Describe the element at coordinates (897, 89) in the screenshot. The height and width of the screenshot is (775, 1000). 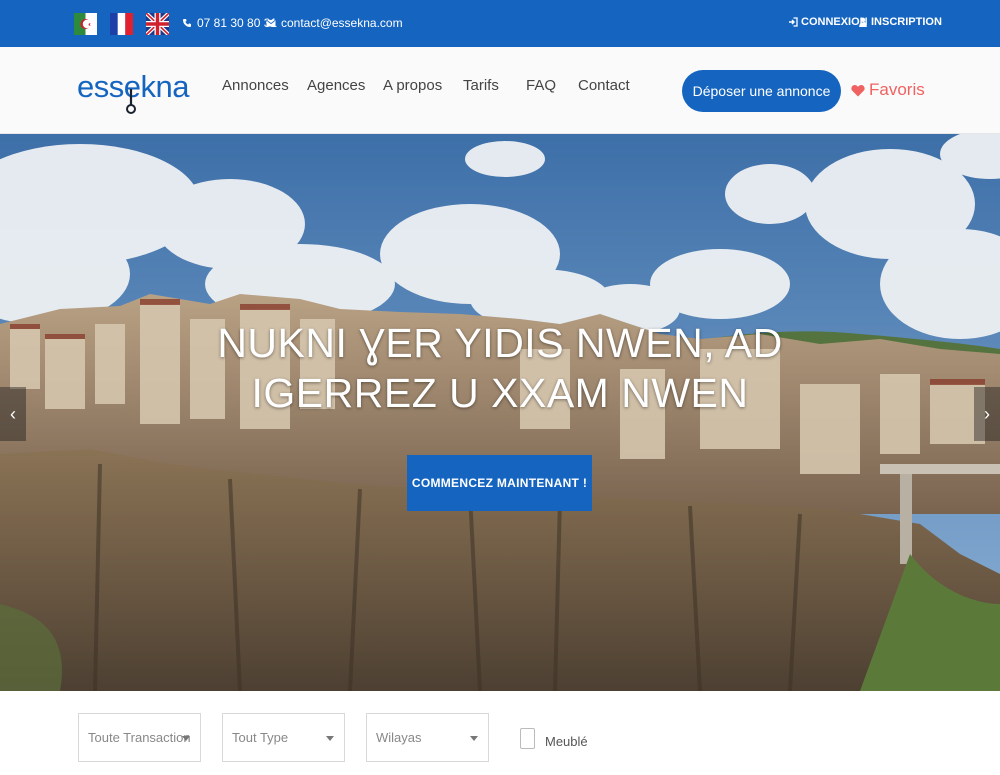
I see `favorites-label: Favoris` at that location.